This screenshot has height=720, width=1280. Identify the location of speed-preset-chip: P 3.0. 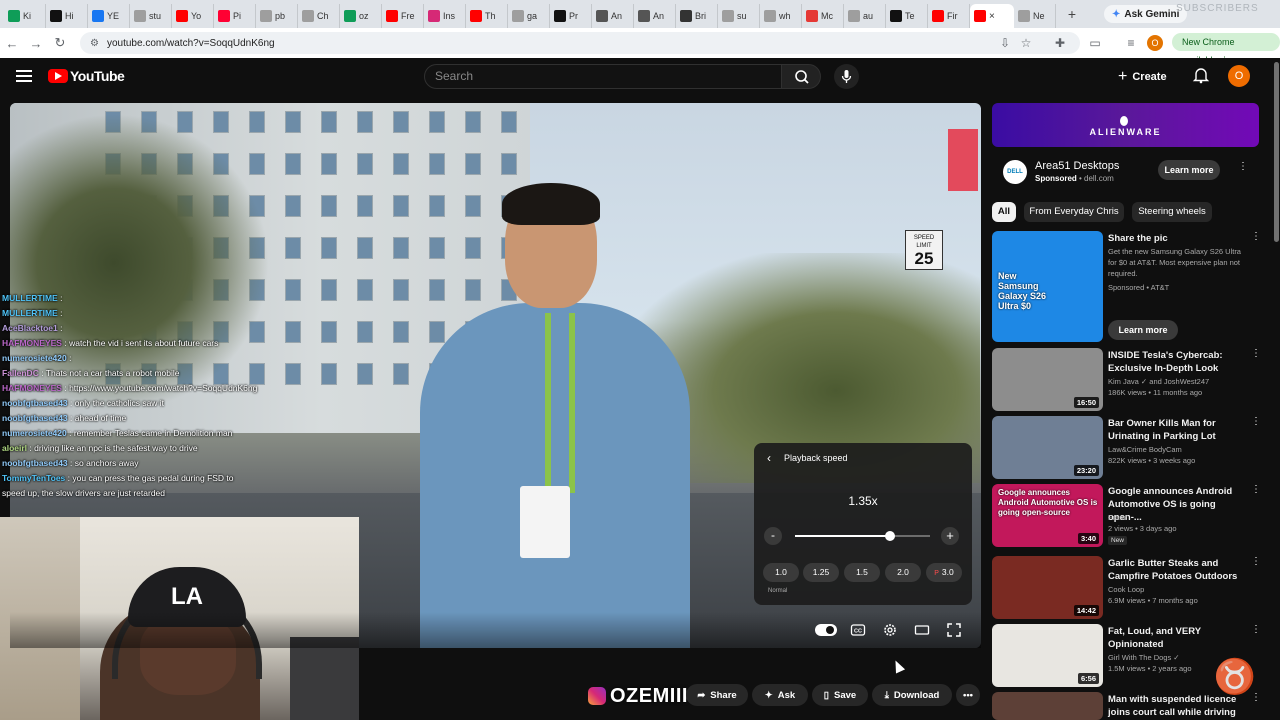
(944, 572).